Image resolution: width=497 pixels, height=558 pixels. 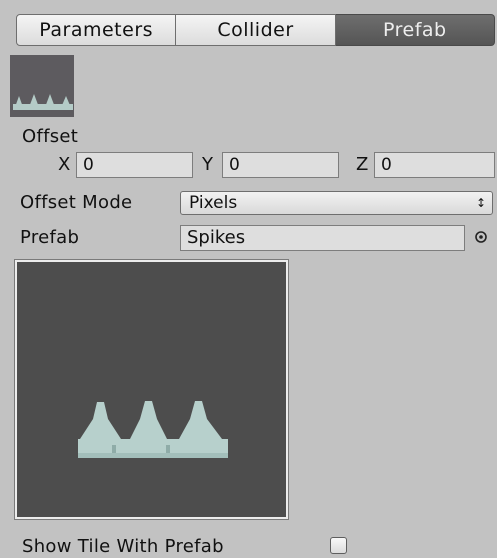 What do you see at coordinates (480, 203) in the screenshot?
I see `updown-arrow-icon: ↕` at bounding box center [480, 203].